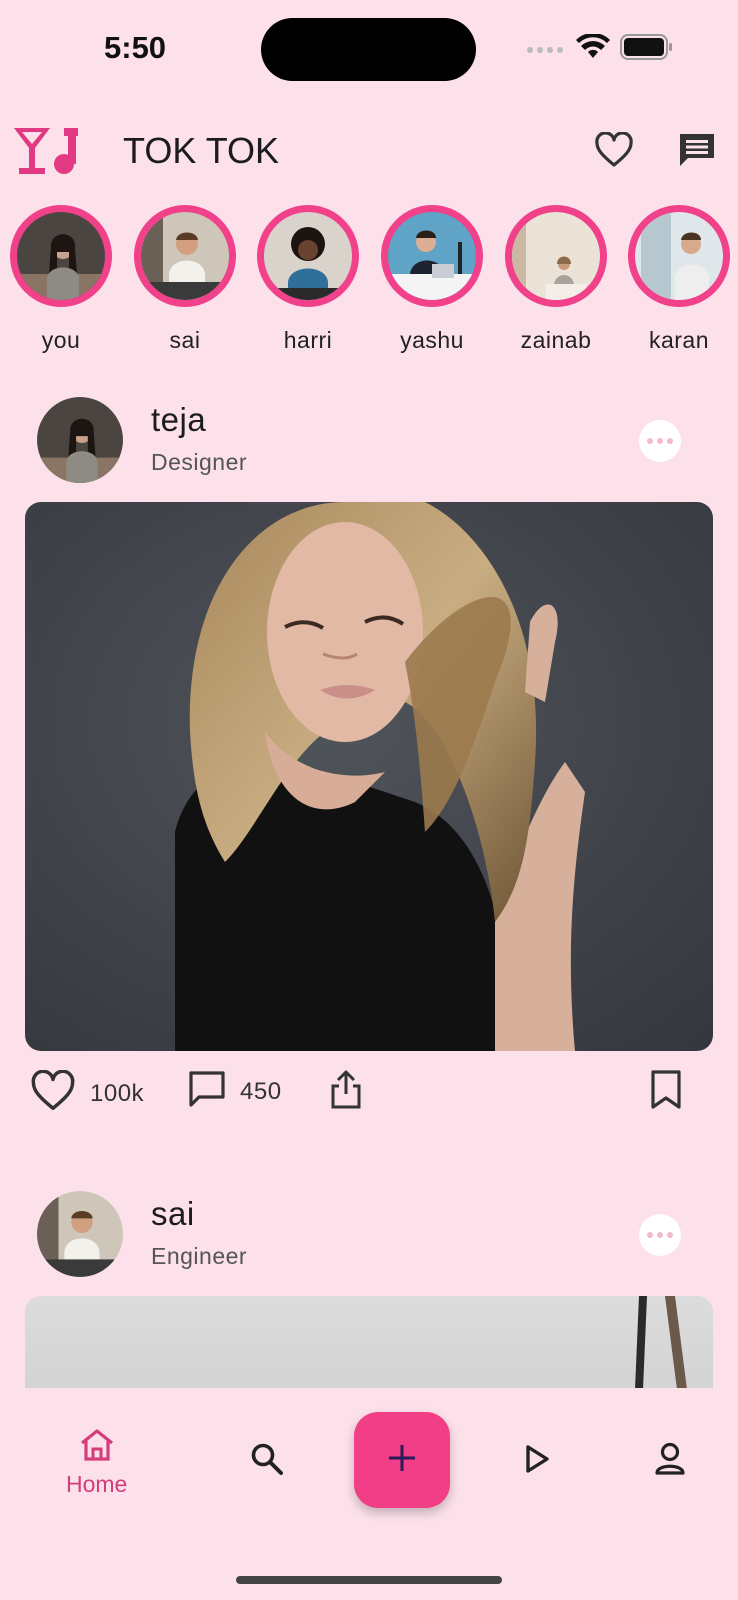  Describe the element at coordinates (369, 150) in the screenshot. I see `app-bar: TOK TOK` at that location.